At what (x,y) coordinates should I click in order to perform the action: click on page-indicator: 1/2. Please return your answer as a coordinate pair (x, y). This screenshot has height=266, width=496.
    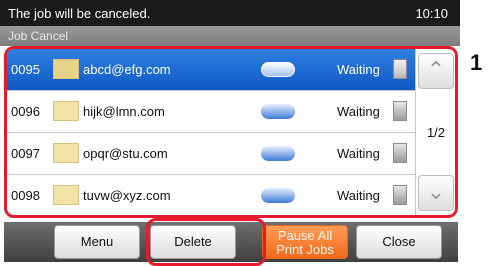
    Looking at the image, I should click on (436, 132).